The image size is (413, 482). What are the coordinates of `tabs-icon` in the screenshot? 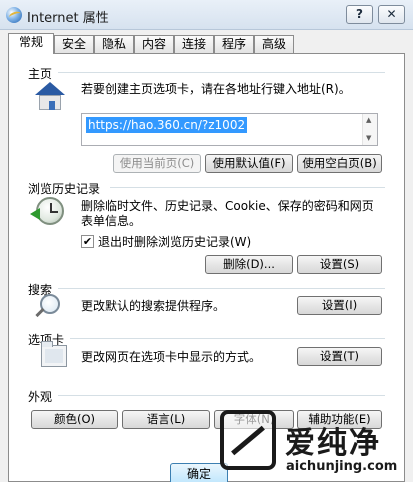 It's located at (54, 354).